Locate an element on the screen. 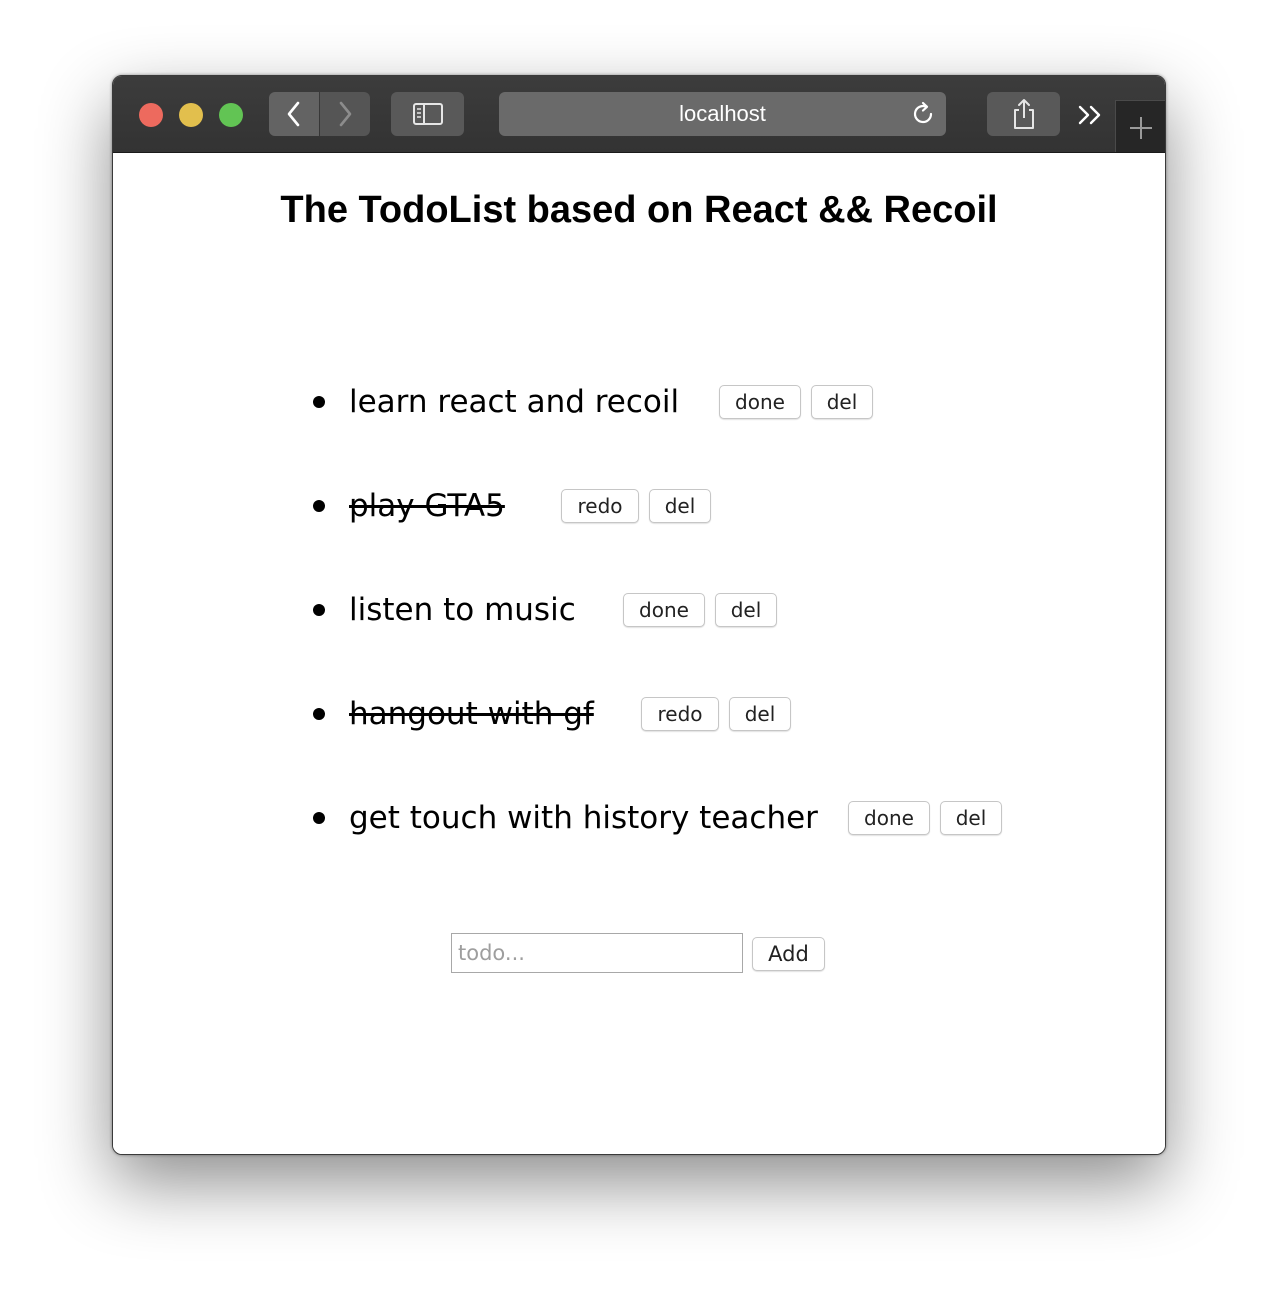  forward-button is located at coordinates (345, 114).